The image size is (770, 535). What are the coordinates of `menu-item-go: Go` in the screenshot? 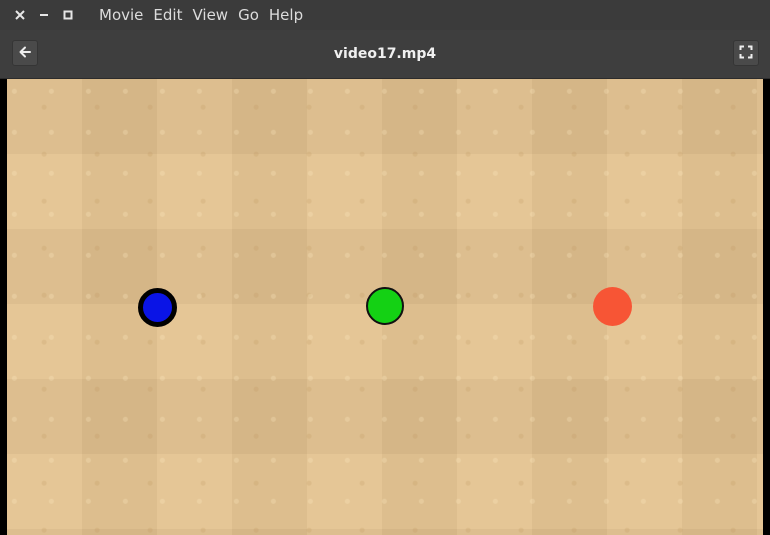 It's located at (248, 15).